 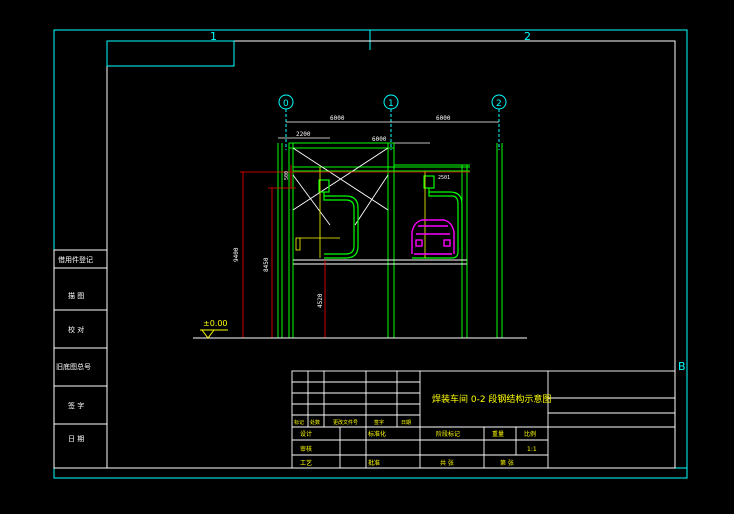 I want to click on side-label-date: 日 期, so click(x=76, y=439).